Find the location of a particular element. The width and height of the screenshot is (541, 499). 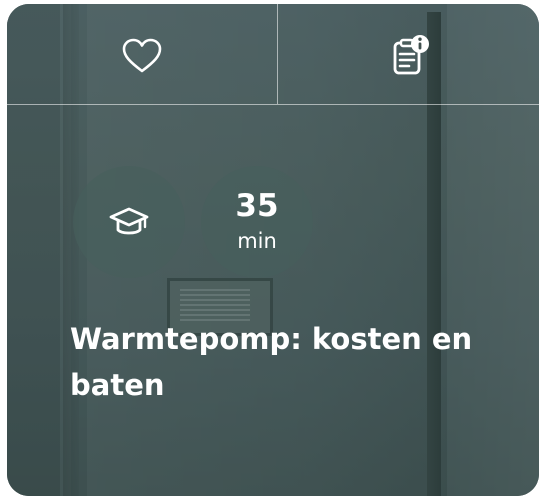

action-bar-divider is located at coordinates (277, 54).